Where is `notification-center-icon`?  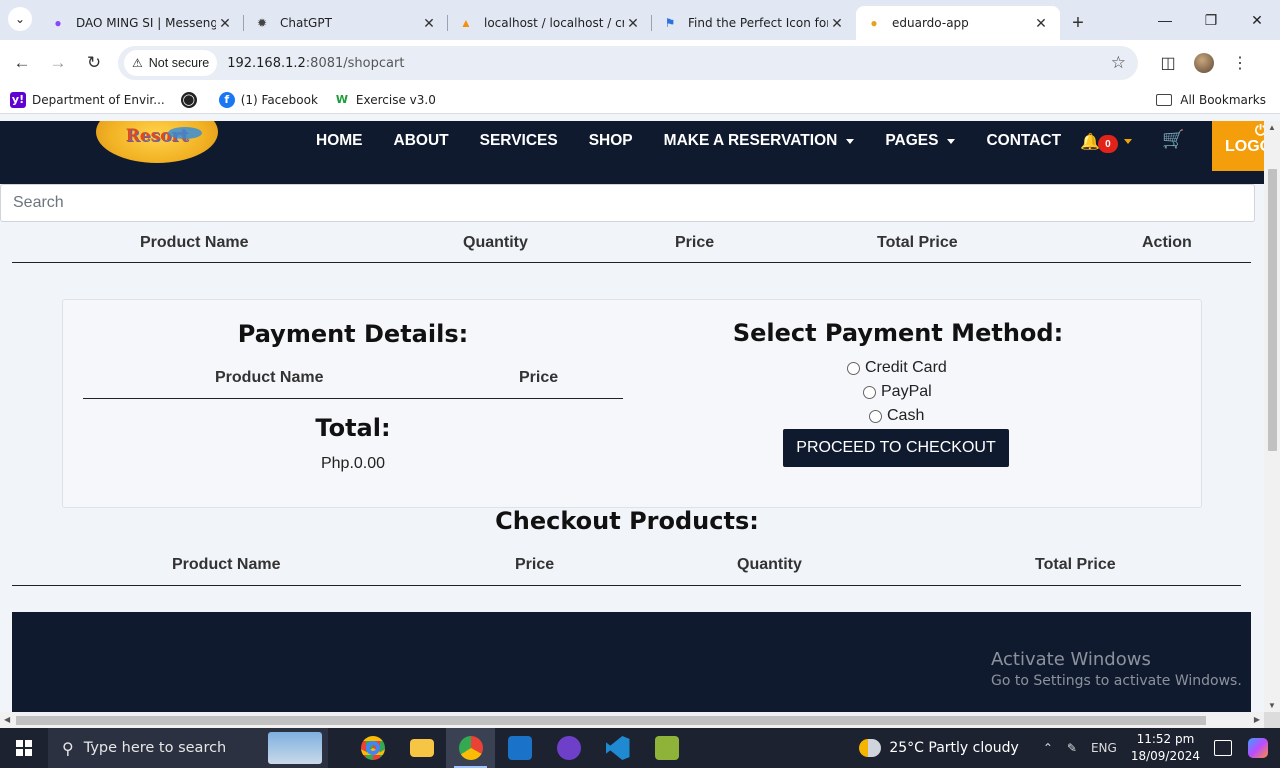 notification-center-icon is located at coordinates (1223, 748).